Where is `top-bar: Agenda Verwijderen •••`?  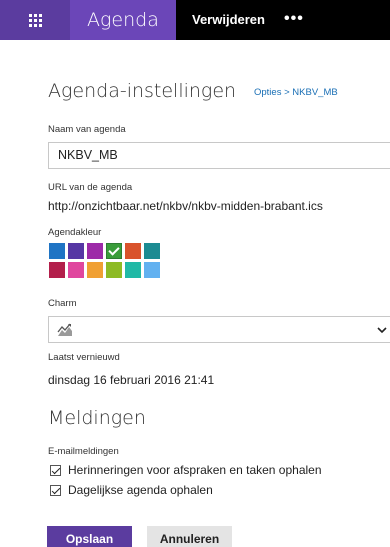
top-bar: Agenda Verwijderen ••• is located at coordinates (195, 20).